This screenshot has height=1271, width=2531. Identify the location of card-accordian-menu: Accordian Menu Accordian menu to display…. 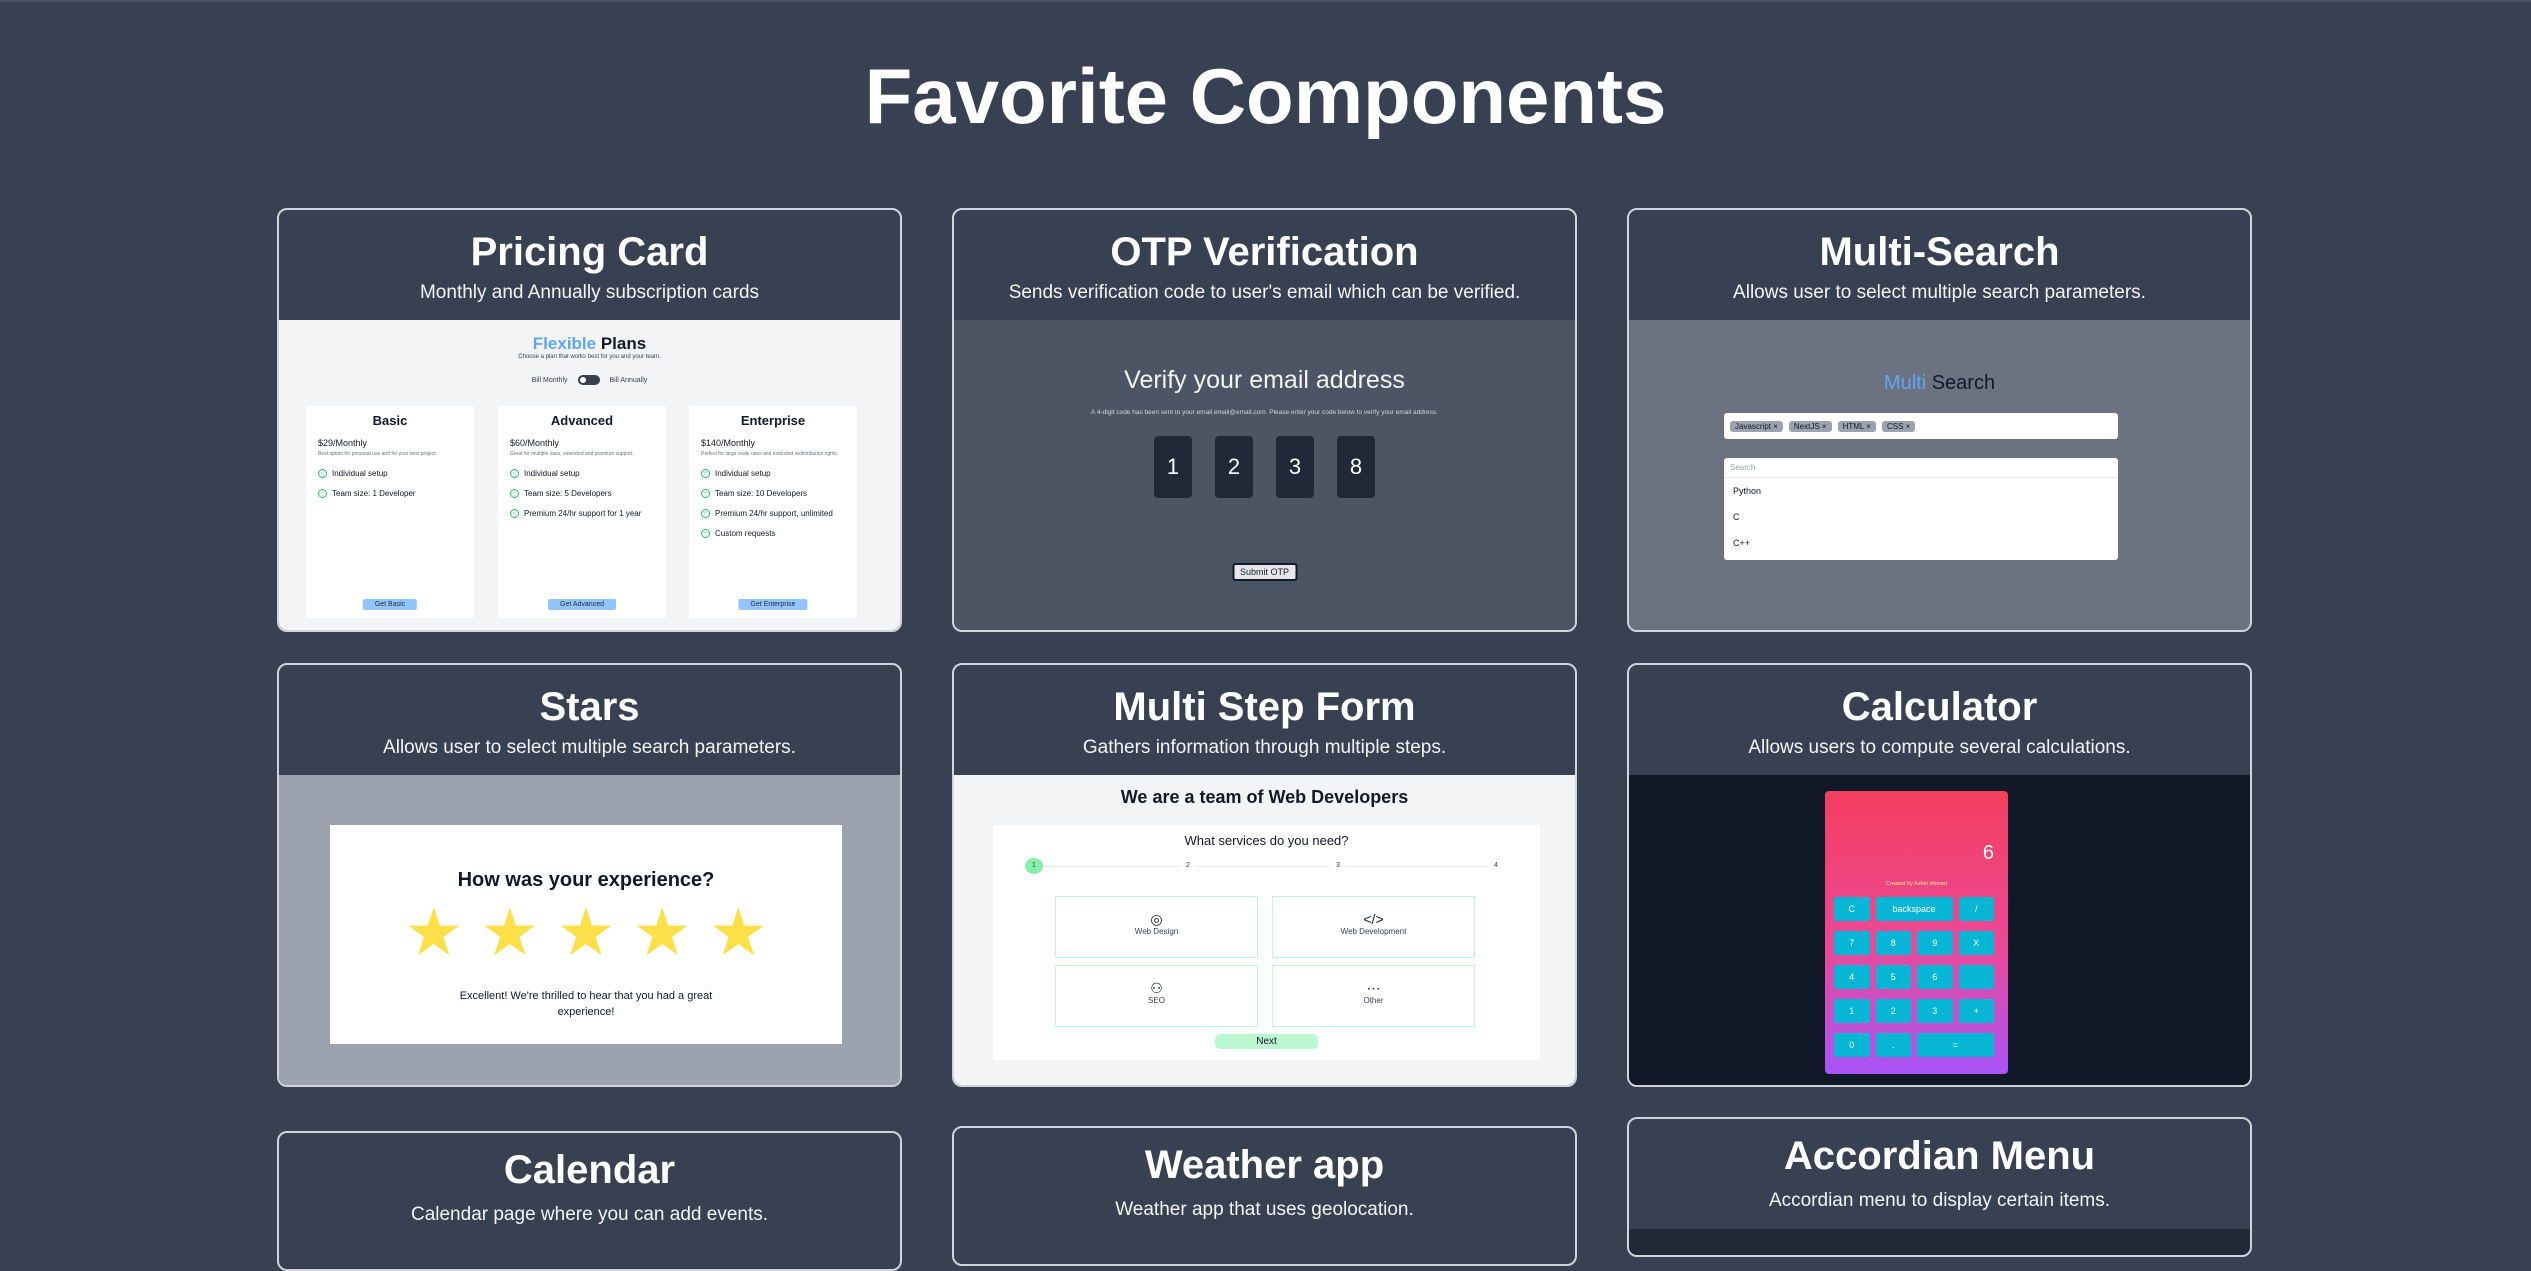
(1939, 1187).